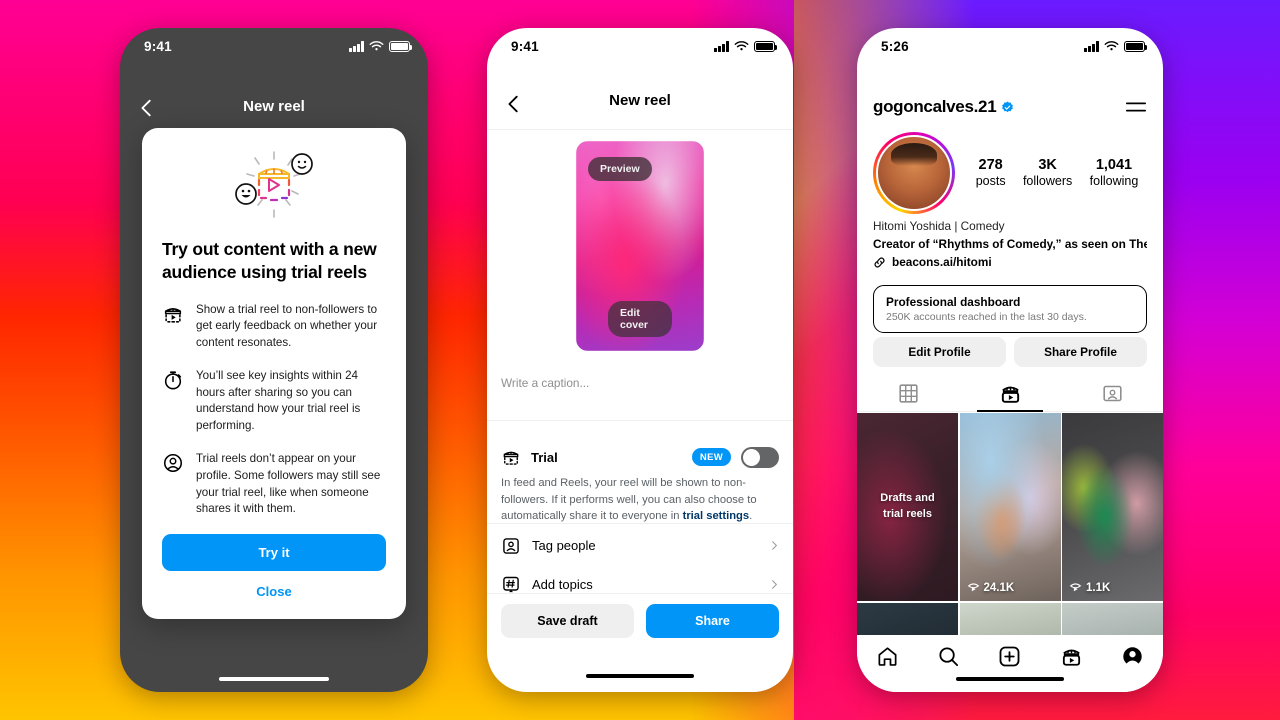 The width and height of the screenshot is (1280, 720). Describe the element at coordinates (1047, 173) in the screenshot. I see `stat-followers: 3K followers` at that location.